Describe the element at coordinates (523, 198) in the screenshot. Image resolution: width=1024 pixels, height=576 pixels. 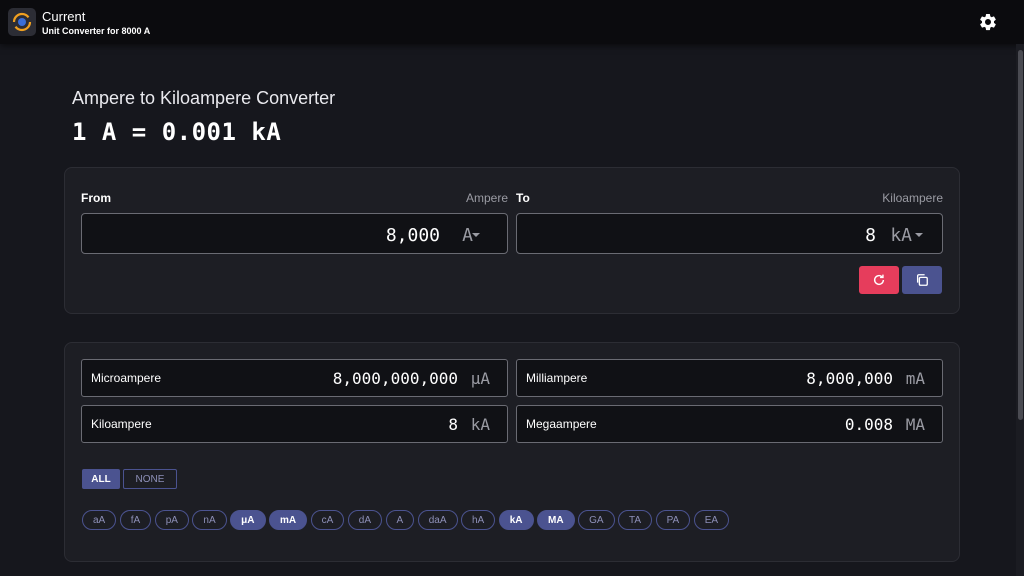
I see `to-label: To` at that location.